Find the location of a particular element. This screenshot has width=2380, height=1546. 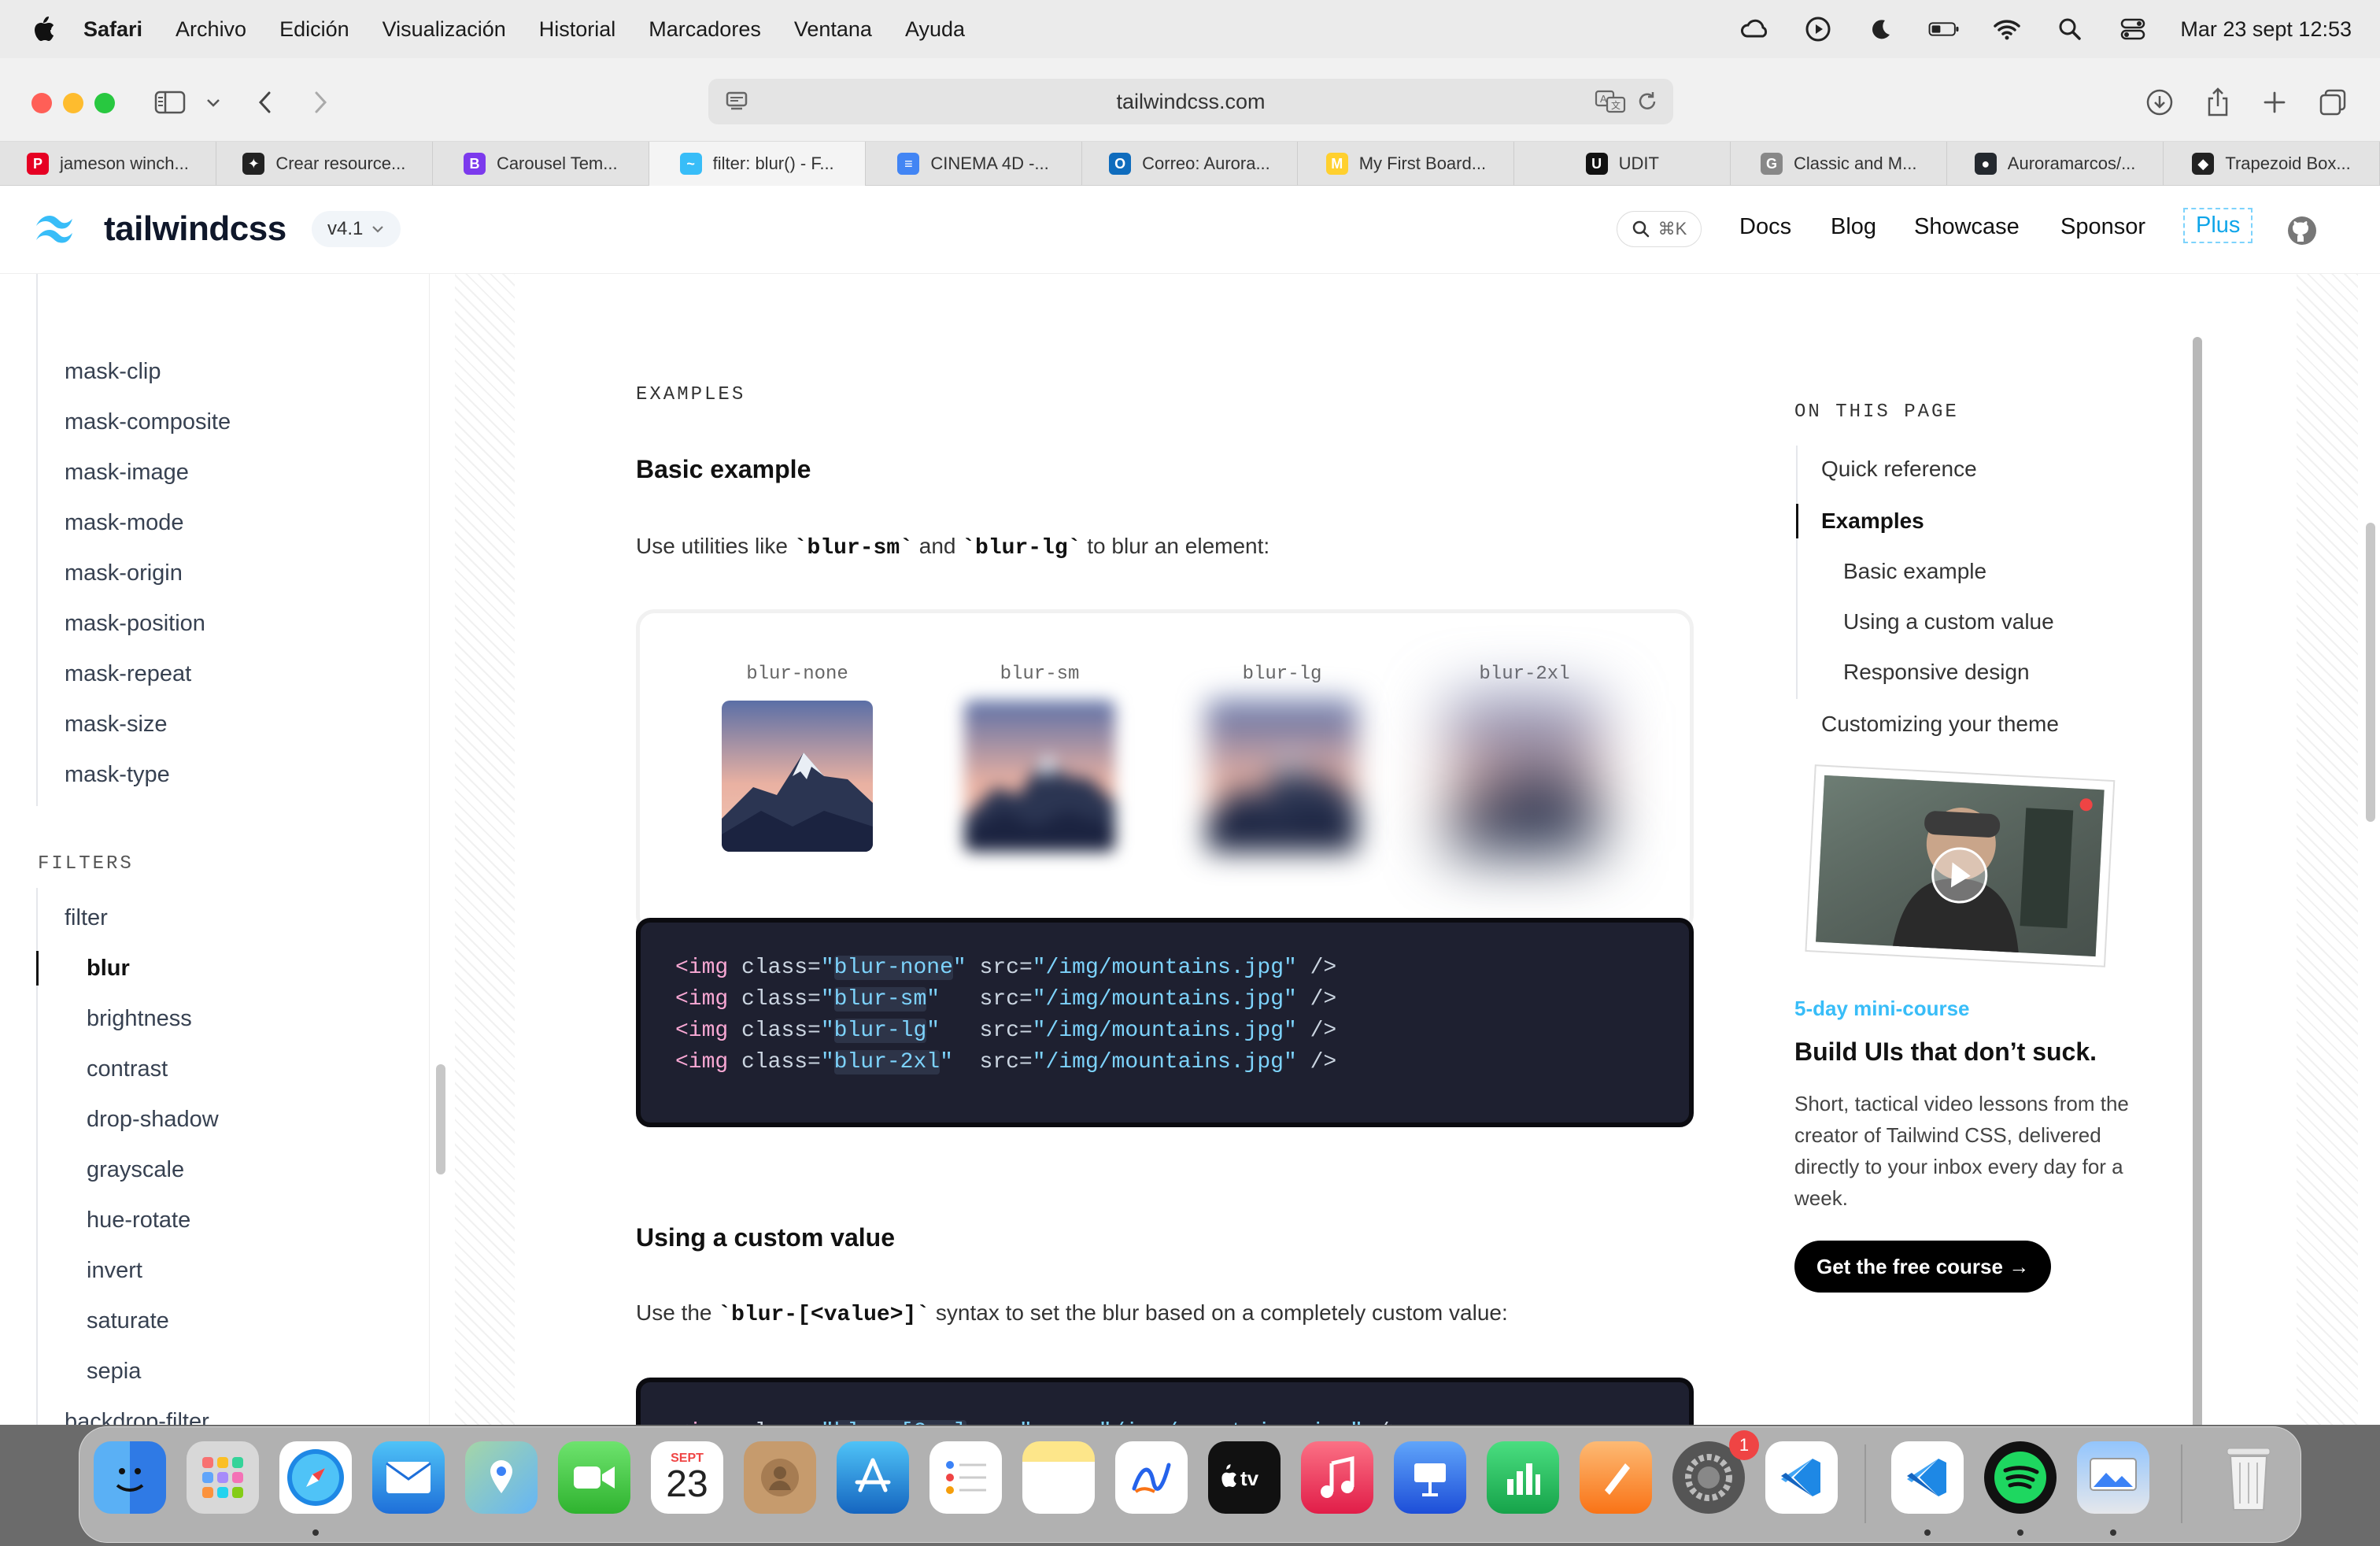

vscode-icon is located at coordinates (1802, 1477).